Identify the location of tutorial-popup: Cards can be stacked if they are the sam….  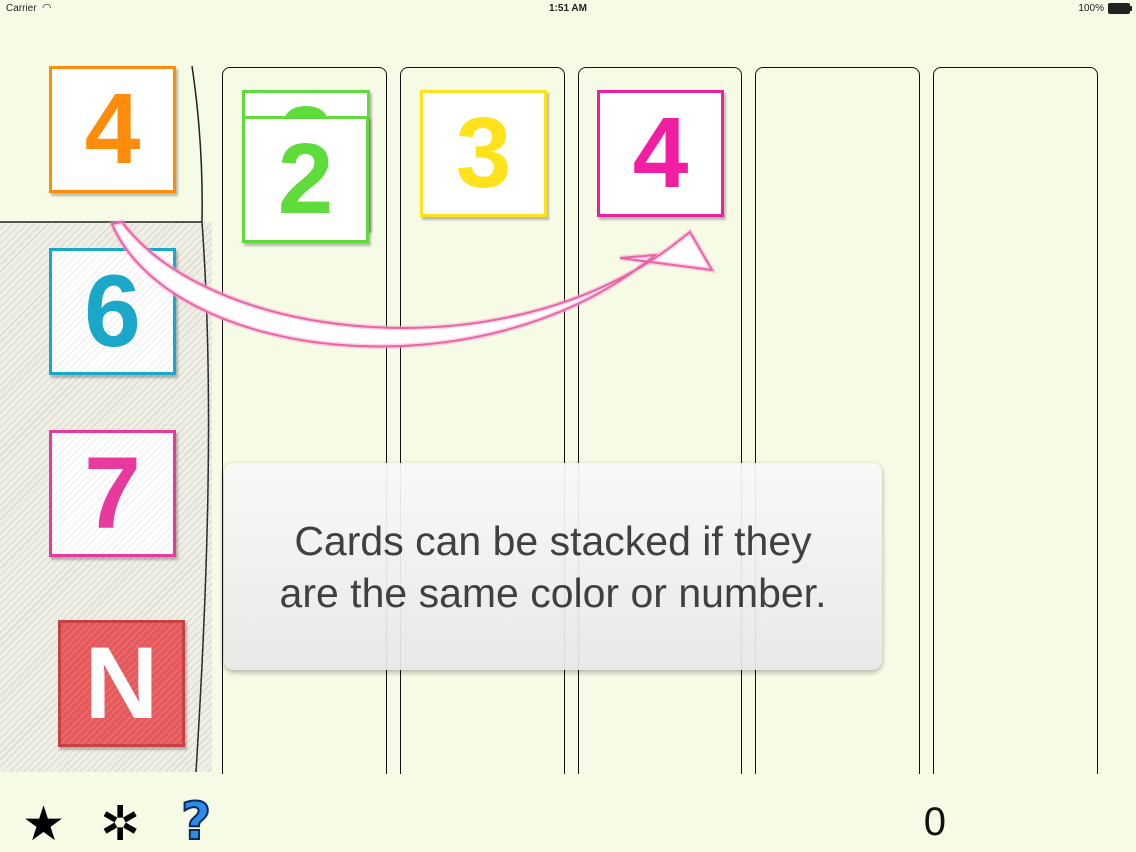
(553, 566).